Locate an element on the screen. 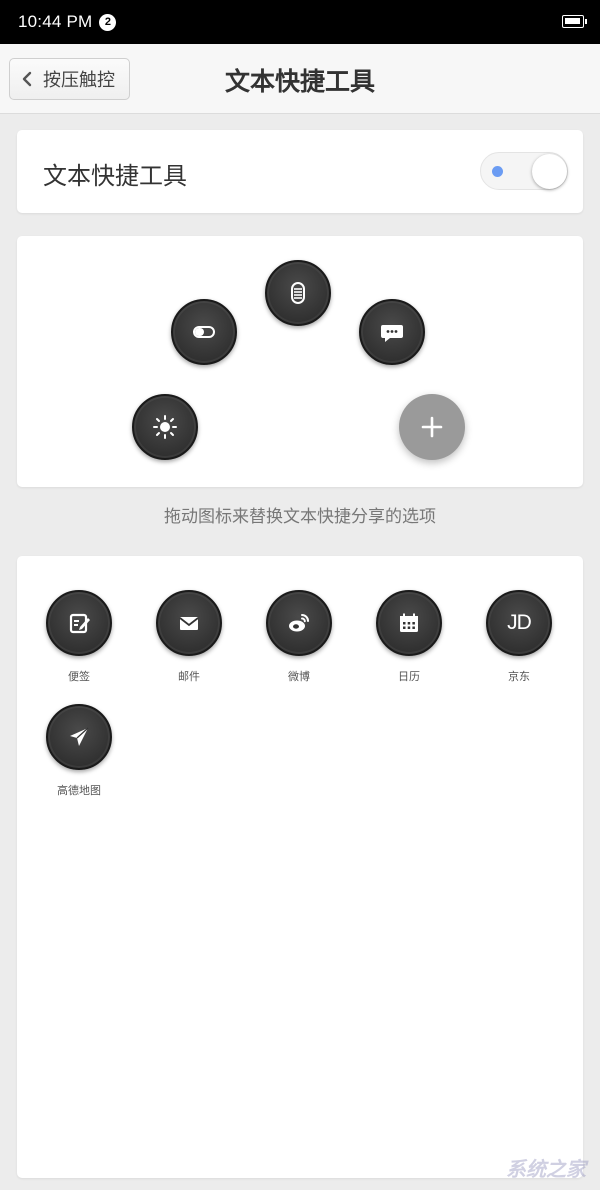  notes-app-button is located at coordinates (79, 623).